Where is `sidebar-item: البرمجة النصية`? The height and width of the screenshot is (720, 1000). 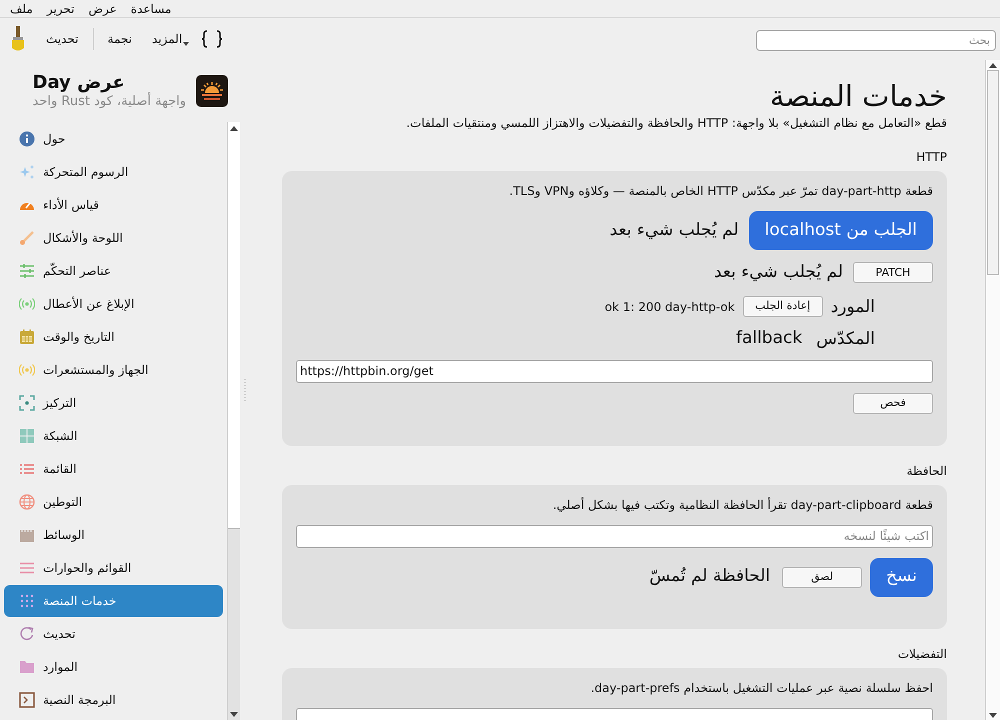
sidebar-item: البرمجة النصية is located at coordinates (113, 700).